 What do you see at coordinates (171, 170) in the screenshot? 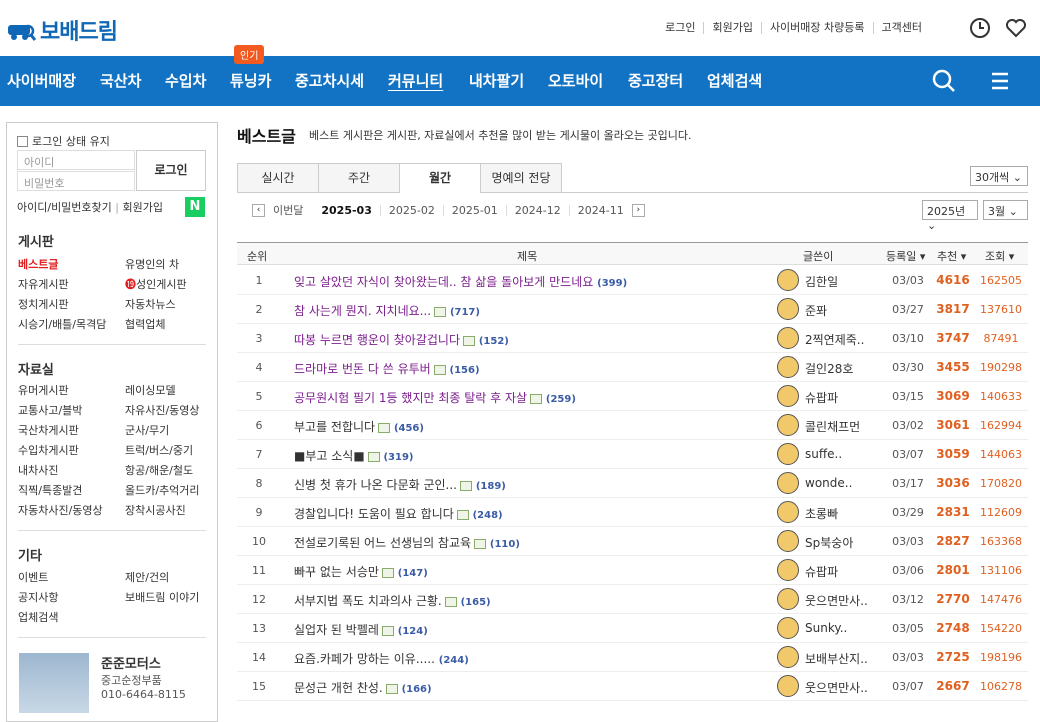
I see `login-button: 로그인` at bounding box center [171, 170].